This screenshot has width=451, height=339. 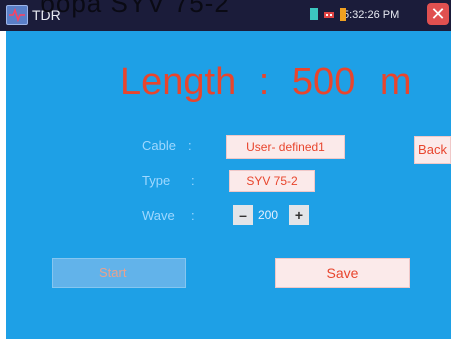 What do you see at coordinates (243, 215) in the screenshot?
I see `wave-decrement-button: –` at bounding box center [243, 215].